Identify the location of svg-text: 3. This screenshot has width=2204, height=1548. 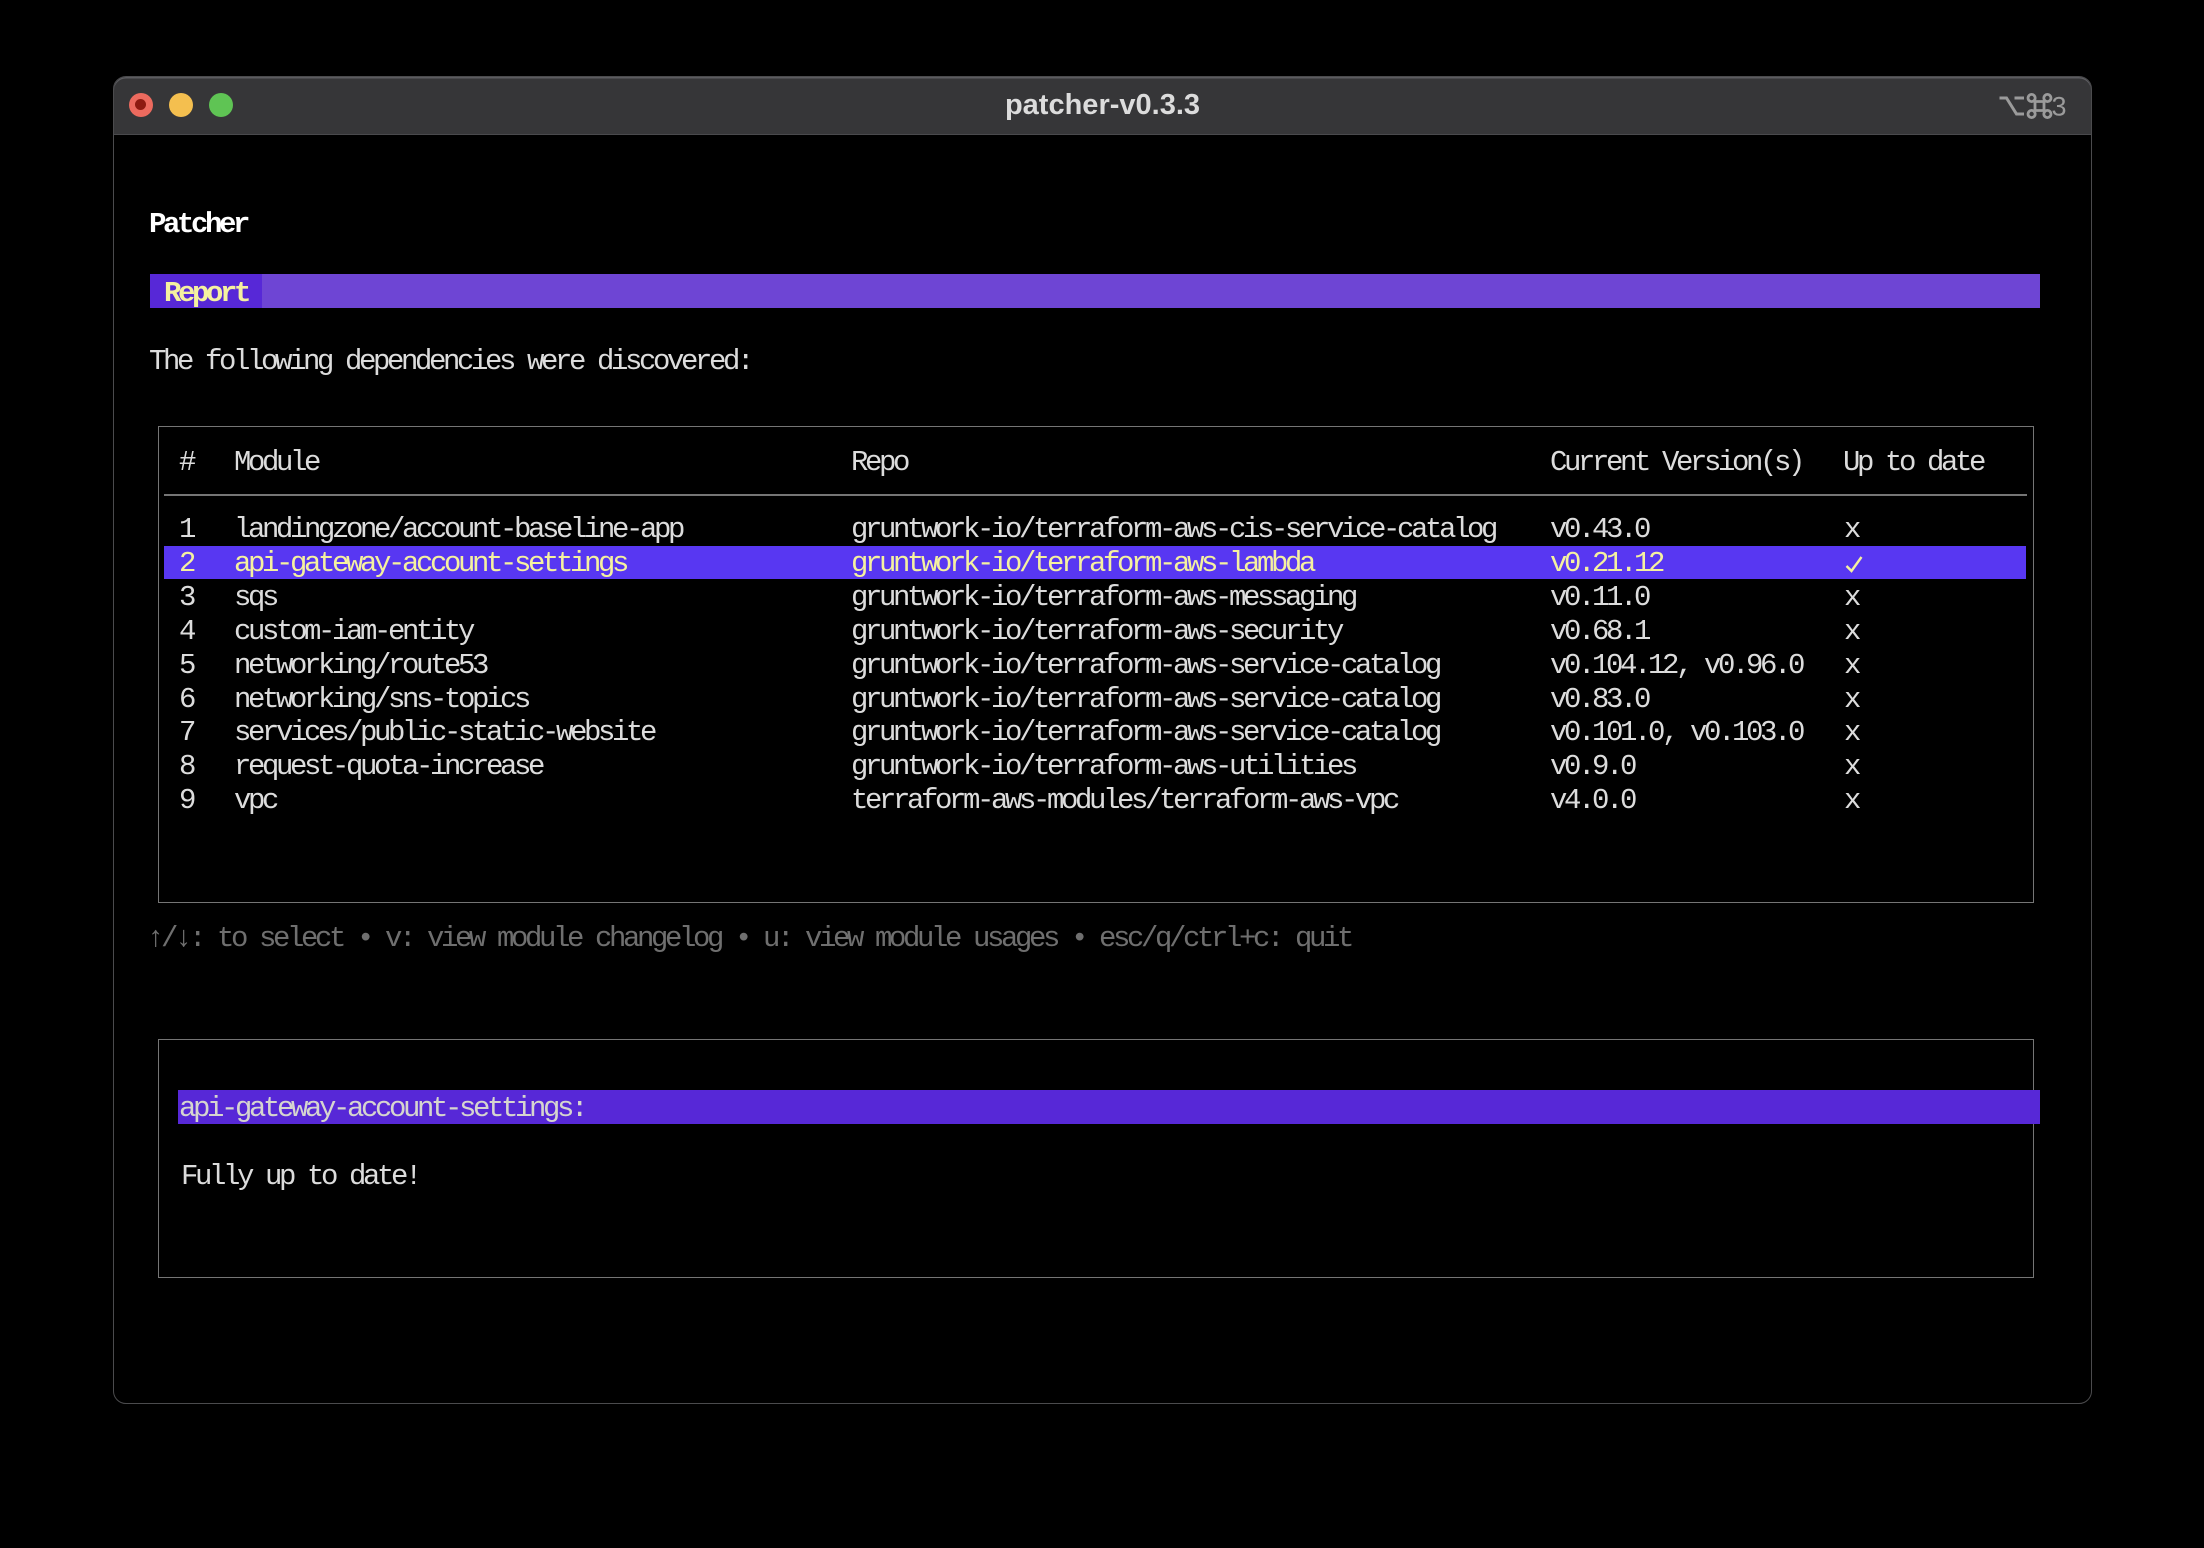
(2058, 106).